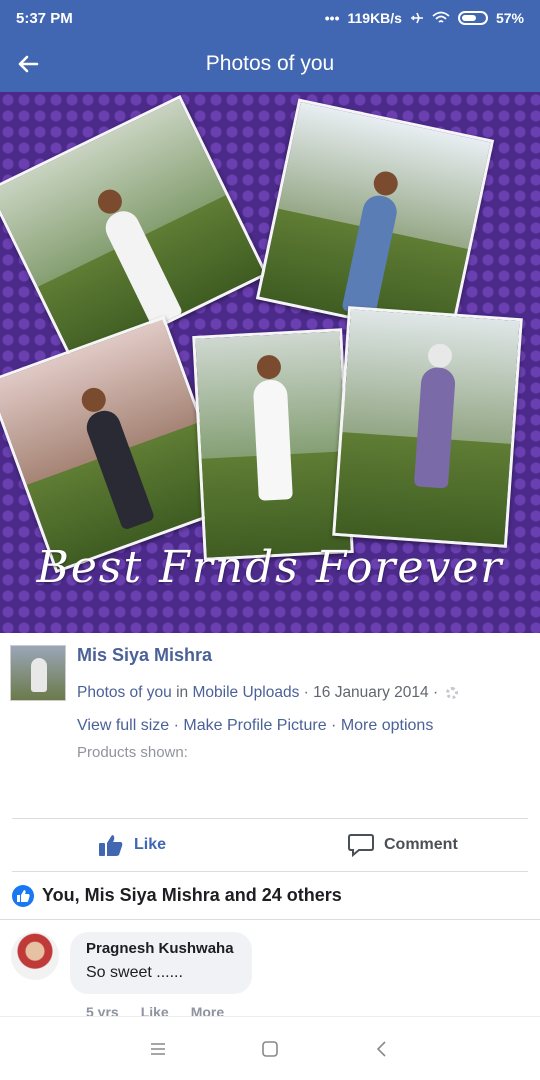 This screenshot has width=540, height=1080. Describe the element at coordinates (44, 18) in the screenshot. I see `status-time: 5:37 PM` at that location.